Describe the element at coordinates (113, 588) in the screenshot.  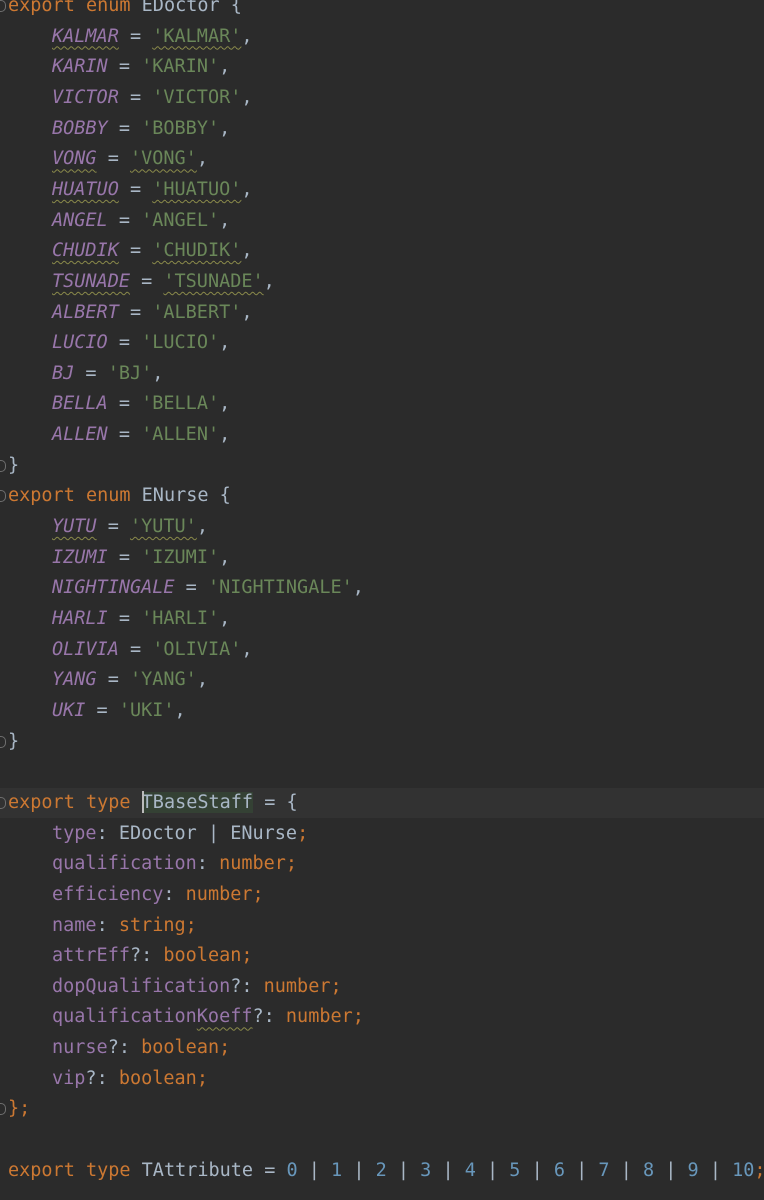
I see `enum-member-key: NIGHTINGALE` at that location.